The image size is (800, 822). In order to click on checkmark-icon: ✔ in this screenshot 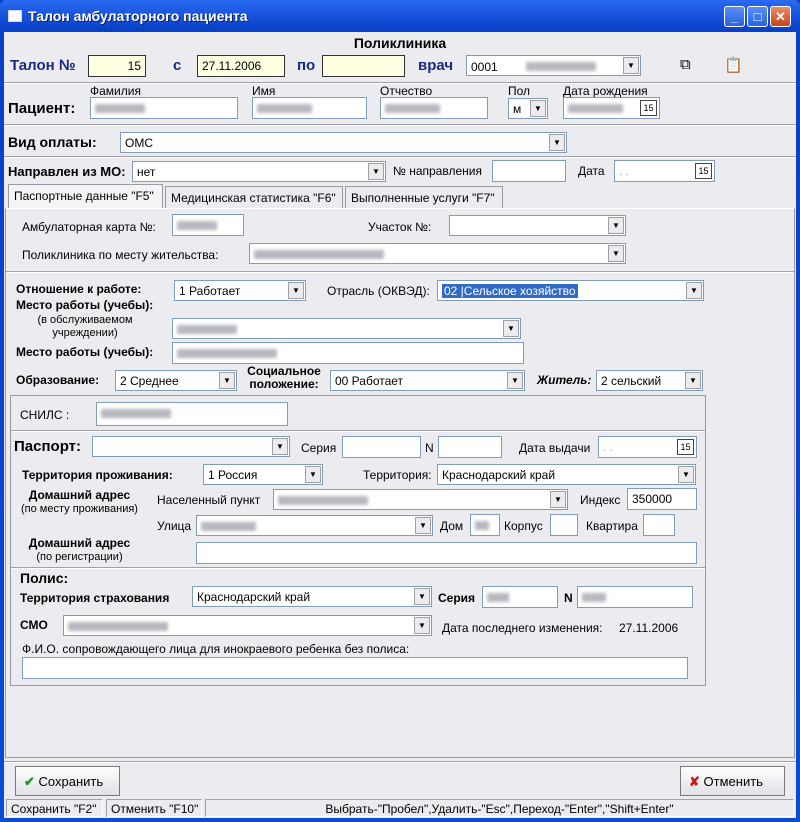, I will do `click(29, 781)`.